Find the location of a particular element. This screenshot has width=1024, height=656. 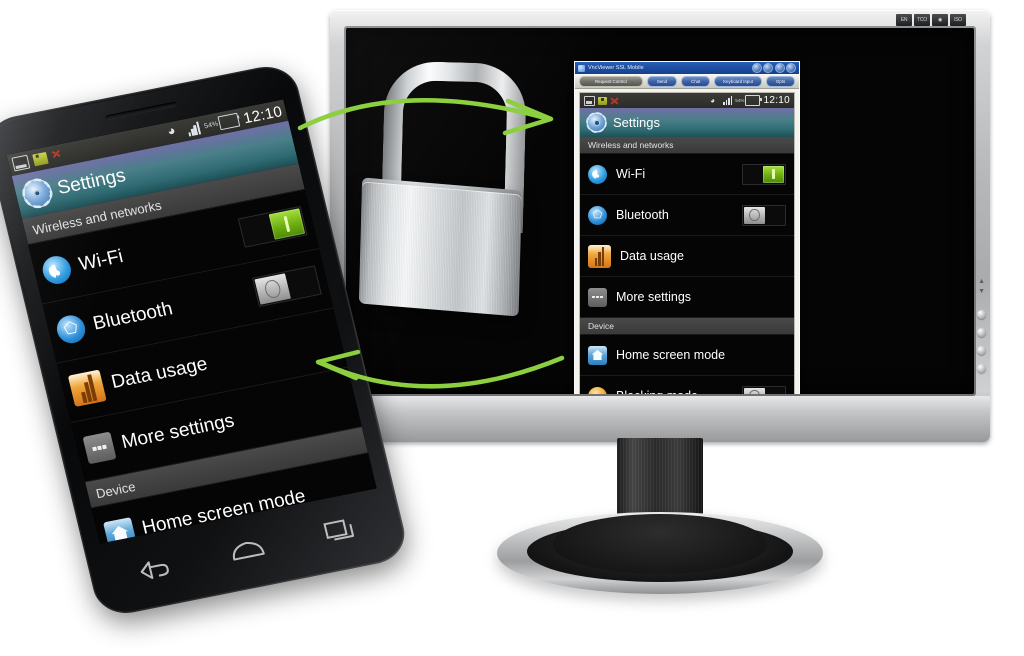

minimize-icon is located at coordinates (756, 68).